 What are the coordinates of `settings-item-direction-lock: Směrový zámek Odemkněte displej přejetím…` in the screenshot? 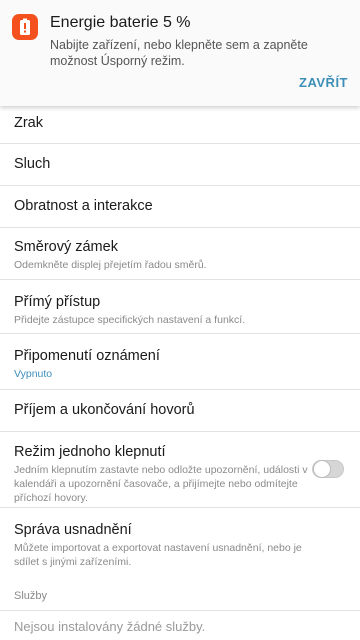 It's located at (180, 254).